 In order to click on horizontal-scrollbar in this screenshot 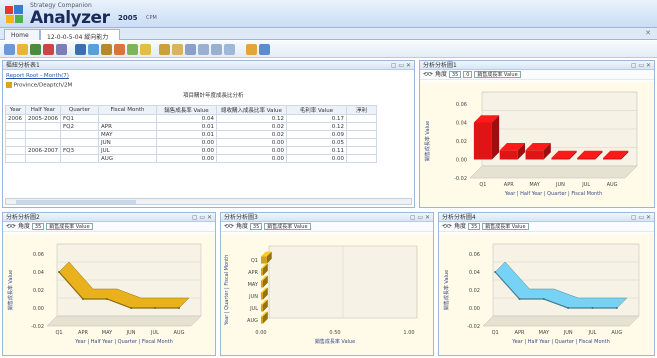, I will do `click(208, 201)`.